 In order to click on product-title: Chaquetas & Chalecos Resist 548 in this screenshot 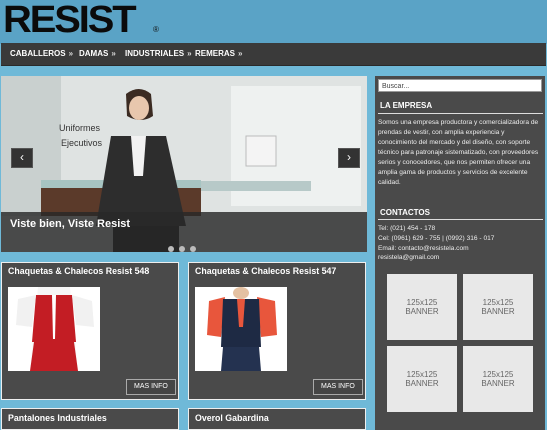, I will do `click(78, 271)`.